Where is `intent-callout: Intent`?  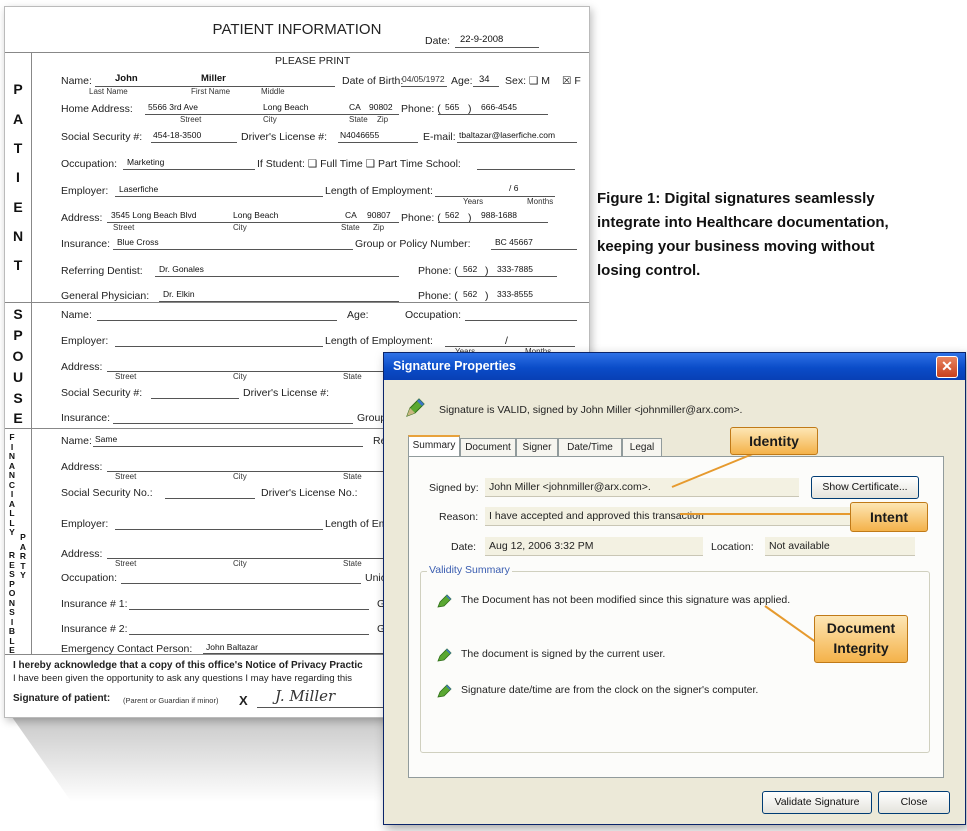 intent-callout: Intent is located at coordinates (889, 517).